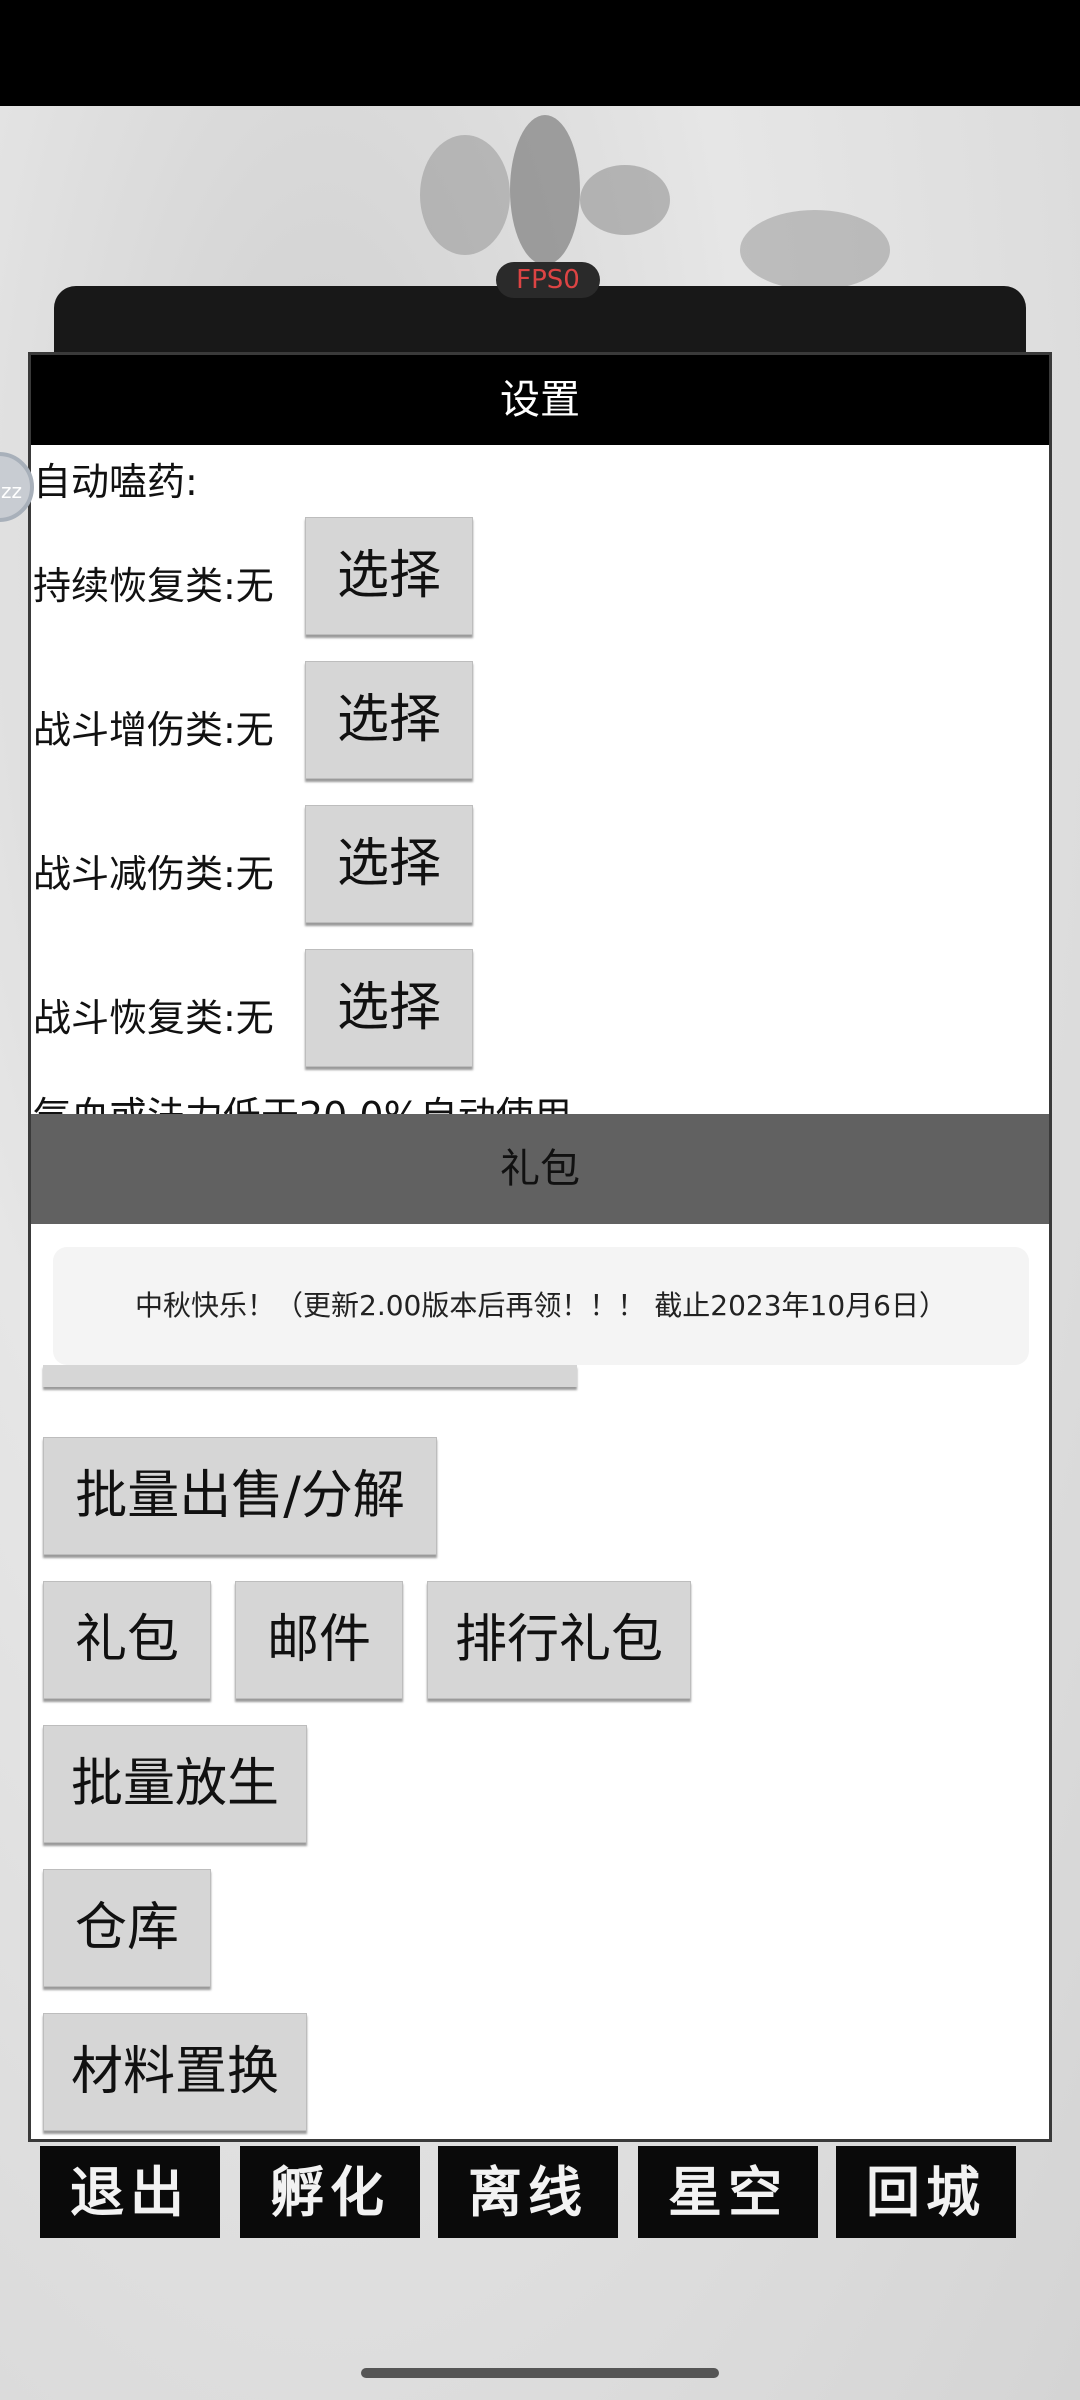 The height and width of the screenshot is (2400, 1080). I want to click on settings-title: 设置, so click(540, 400).